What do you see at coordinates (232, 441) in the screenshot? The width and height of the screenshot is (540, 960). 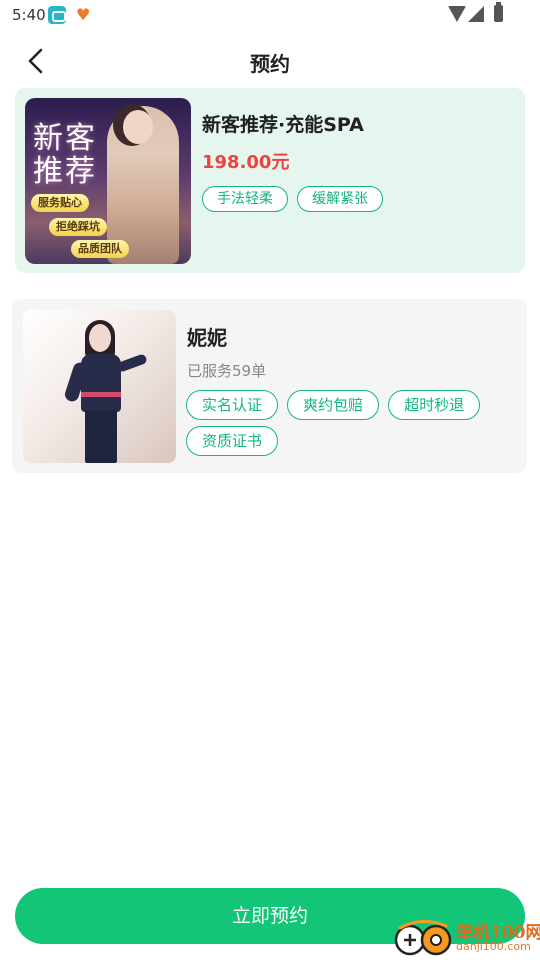 I see `technician-tag: 资质证书` at bounding box center [232, 441].